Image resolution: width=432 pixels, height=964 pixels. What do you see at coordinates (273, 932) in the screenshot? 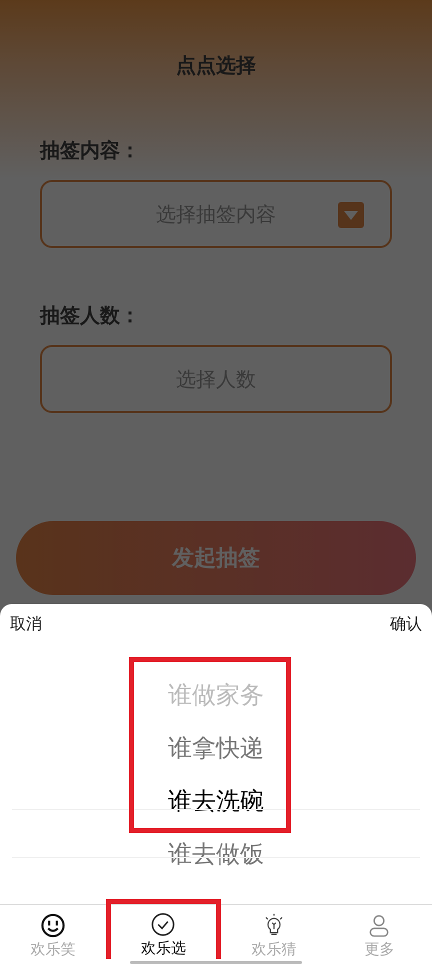
I see `tab-item: 欢乐猜` at bounding box center [273, 932].